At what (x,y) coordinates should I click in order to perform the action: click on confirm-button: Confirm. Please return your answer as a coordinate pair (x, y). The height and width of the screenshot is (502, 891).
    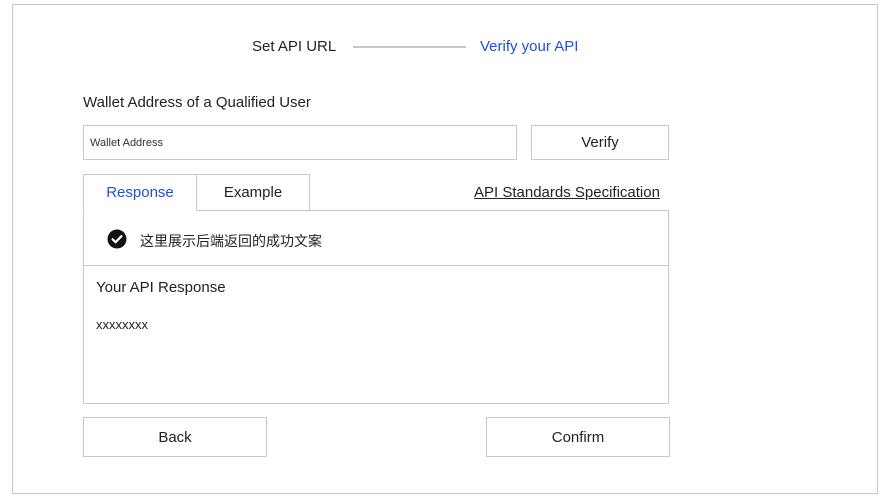
    Looking at the image, I should click on (578, 437).